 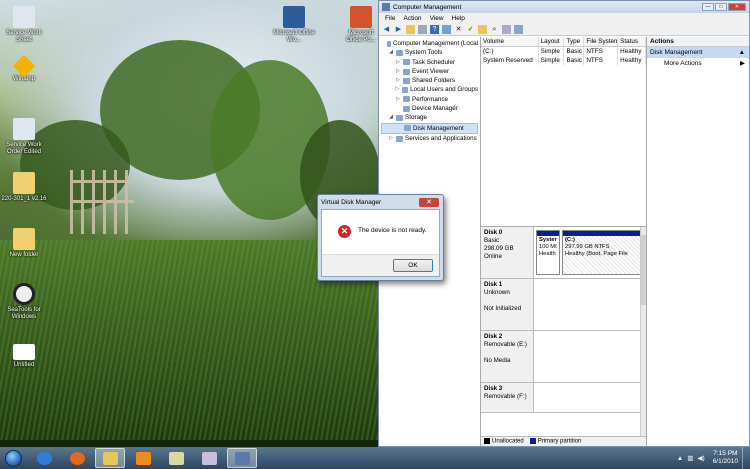 I want to click on menu-bar: File Action View Help, so click(x=564, y=18).